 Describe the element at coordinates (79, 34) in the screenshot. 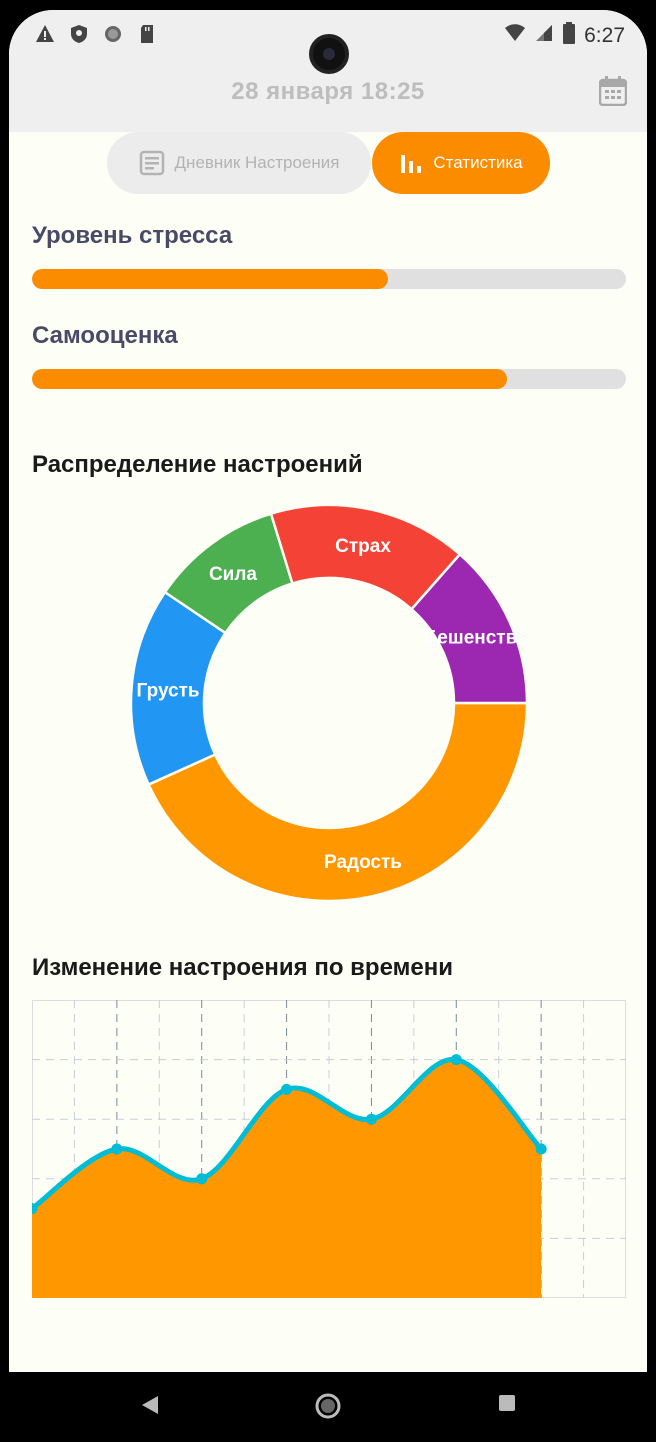

I see `shield-icon` at that location.